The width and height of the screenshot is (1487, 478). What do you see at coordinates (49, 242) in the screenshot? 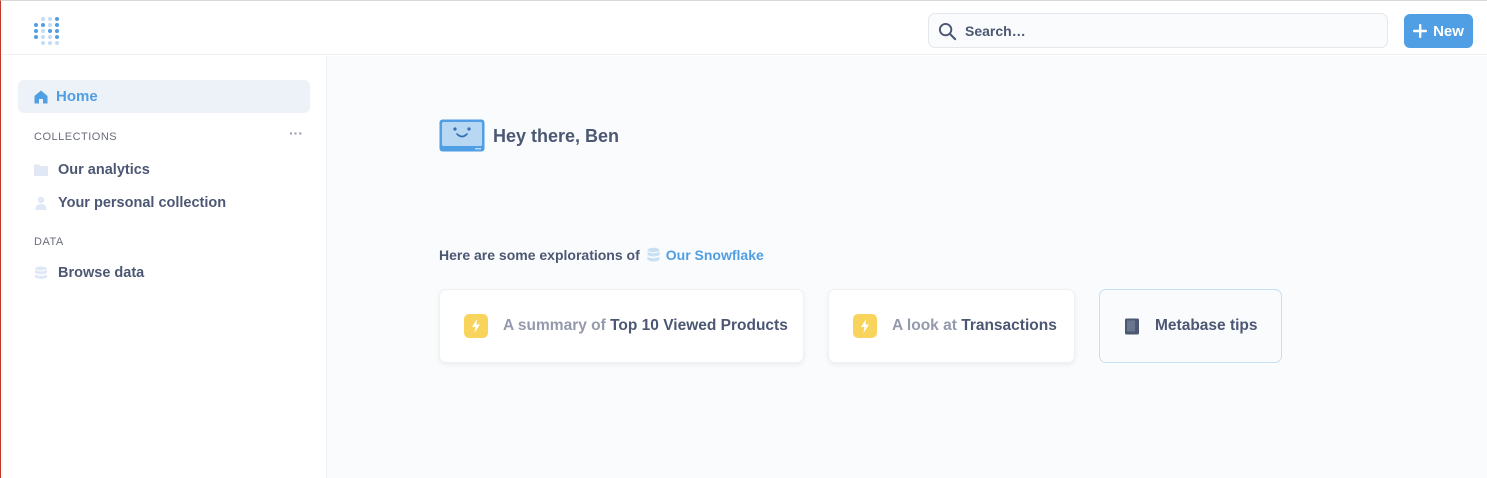
I see `data-heading: DATA` at bounding box center [49, 242].